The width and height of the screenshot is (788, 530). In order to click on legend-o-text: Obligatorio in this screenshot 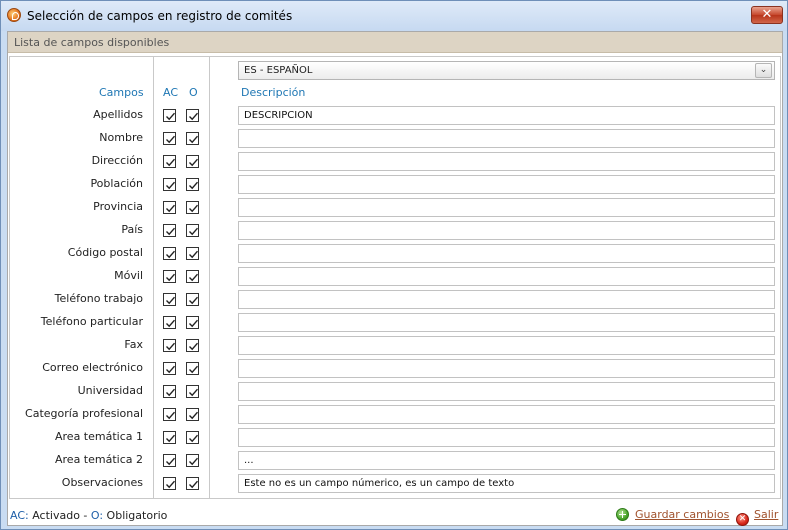, I will do `click(135, 515)`.